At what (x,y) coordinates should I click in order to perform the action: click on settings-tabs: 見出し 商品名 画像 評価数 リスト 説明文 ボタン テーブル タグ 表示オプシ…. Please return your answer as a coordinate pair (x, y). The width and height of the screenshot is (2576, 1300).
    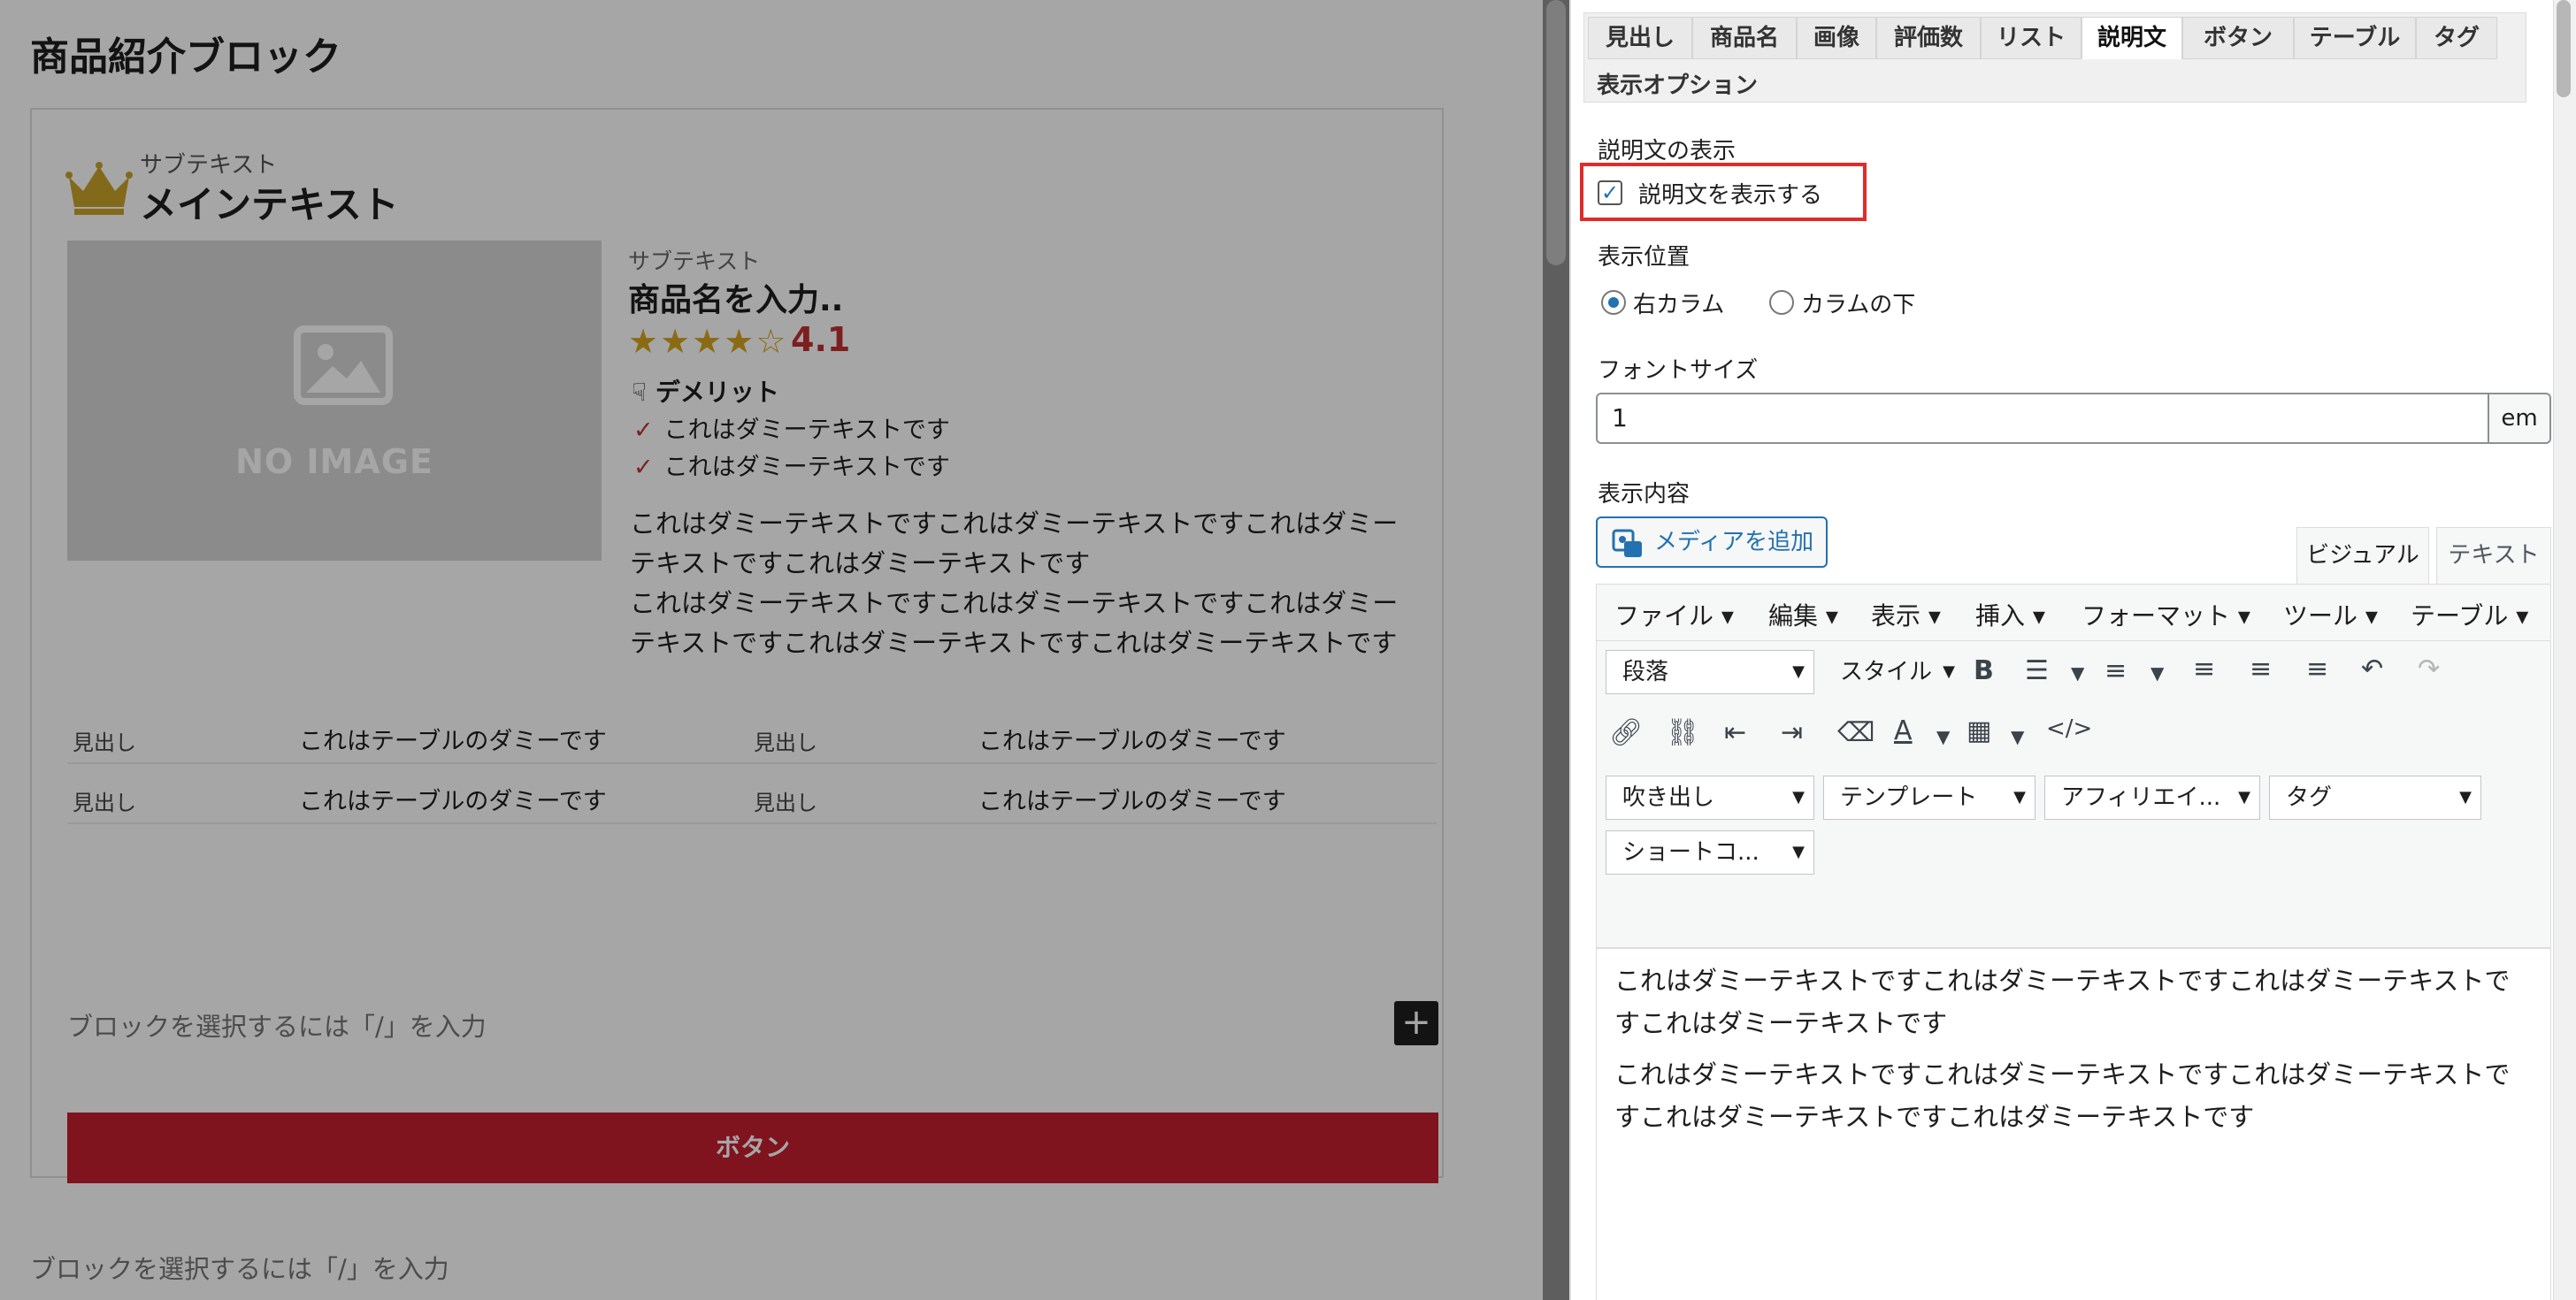
    Looking at the image, I should click on (2054, 57).